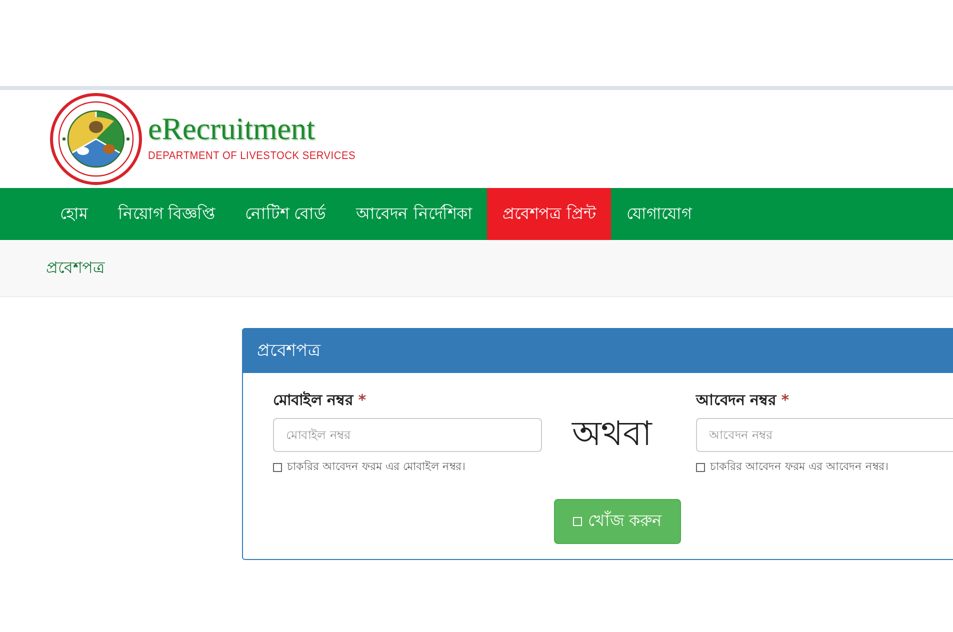 Image resolution: width=953 pixels, height=632 pixels. I want to click on logo-emblem-icon, so click(96, 139).